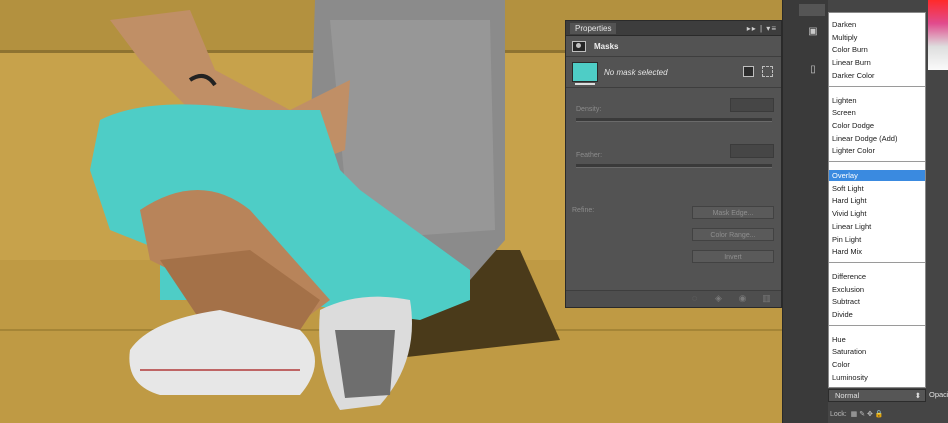  I want to click on lock-icons: ▦ ✎ ✥ 🔒, so click(866, 414).